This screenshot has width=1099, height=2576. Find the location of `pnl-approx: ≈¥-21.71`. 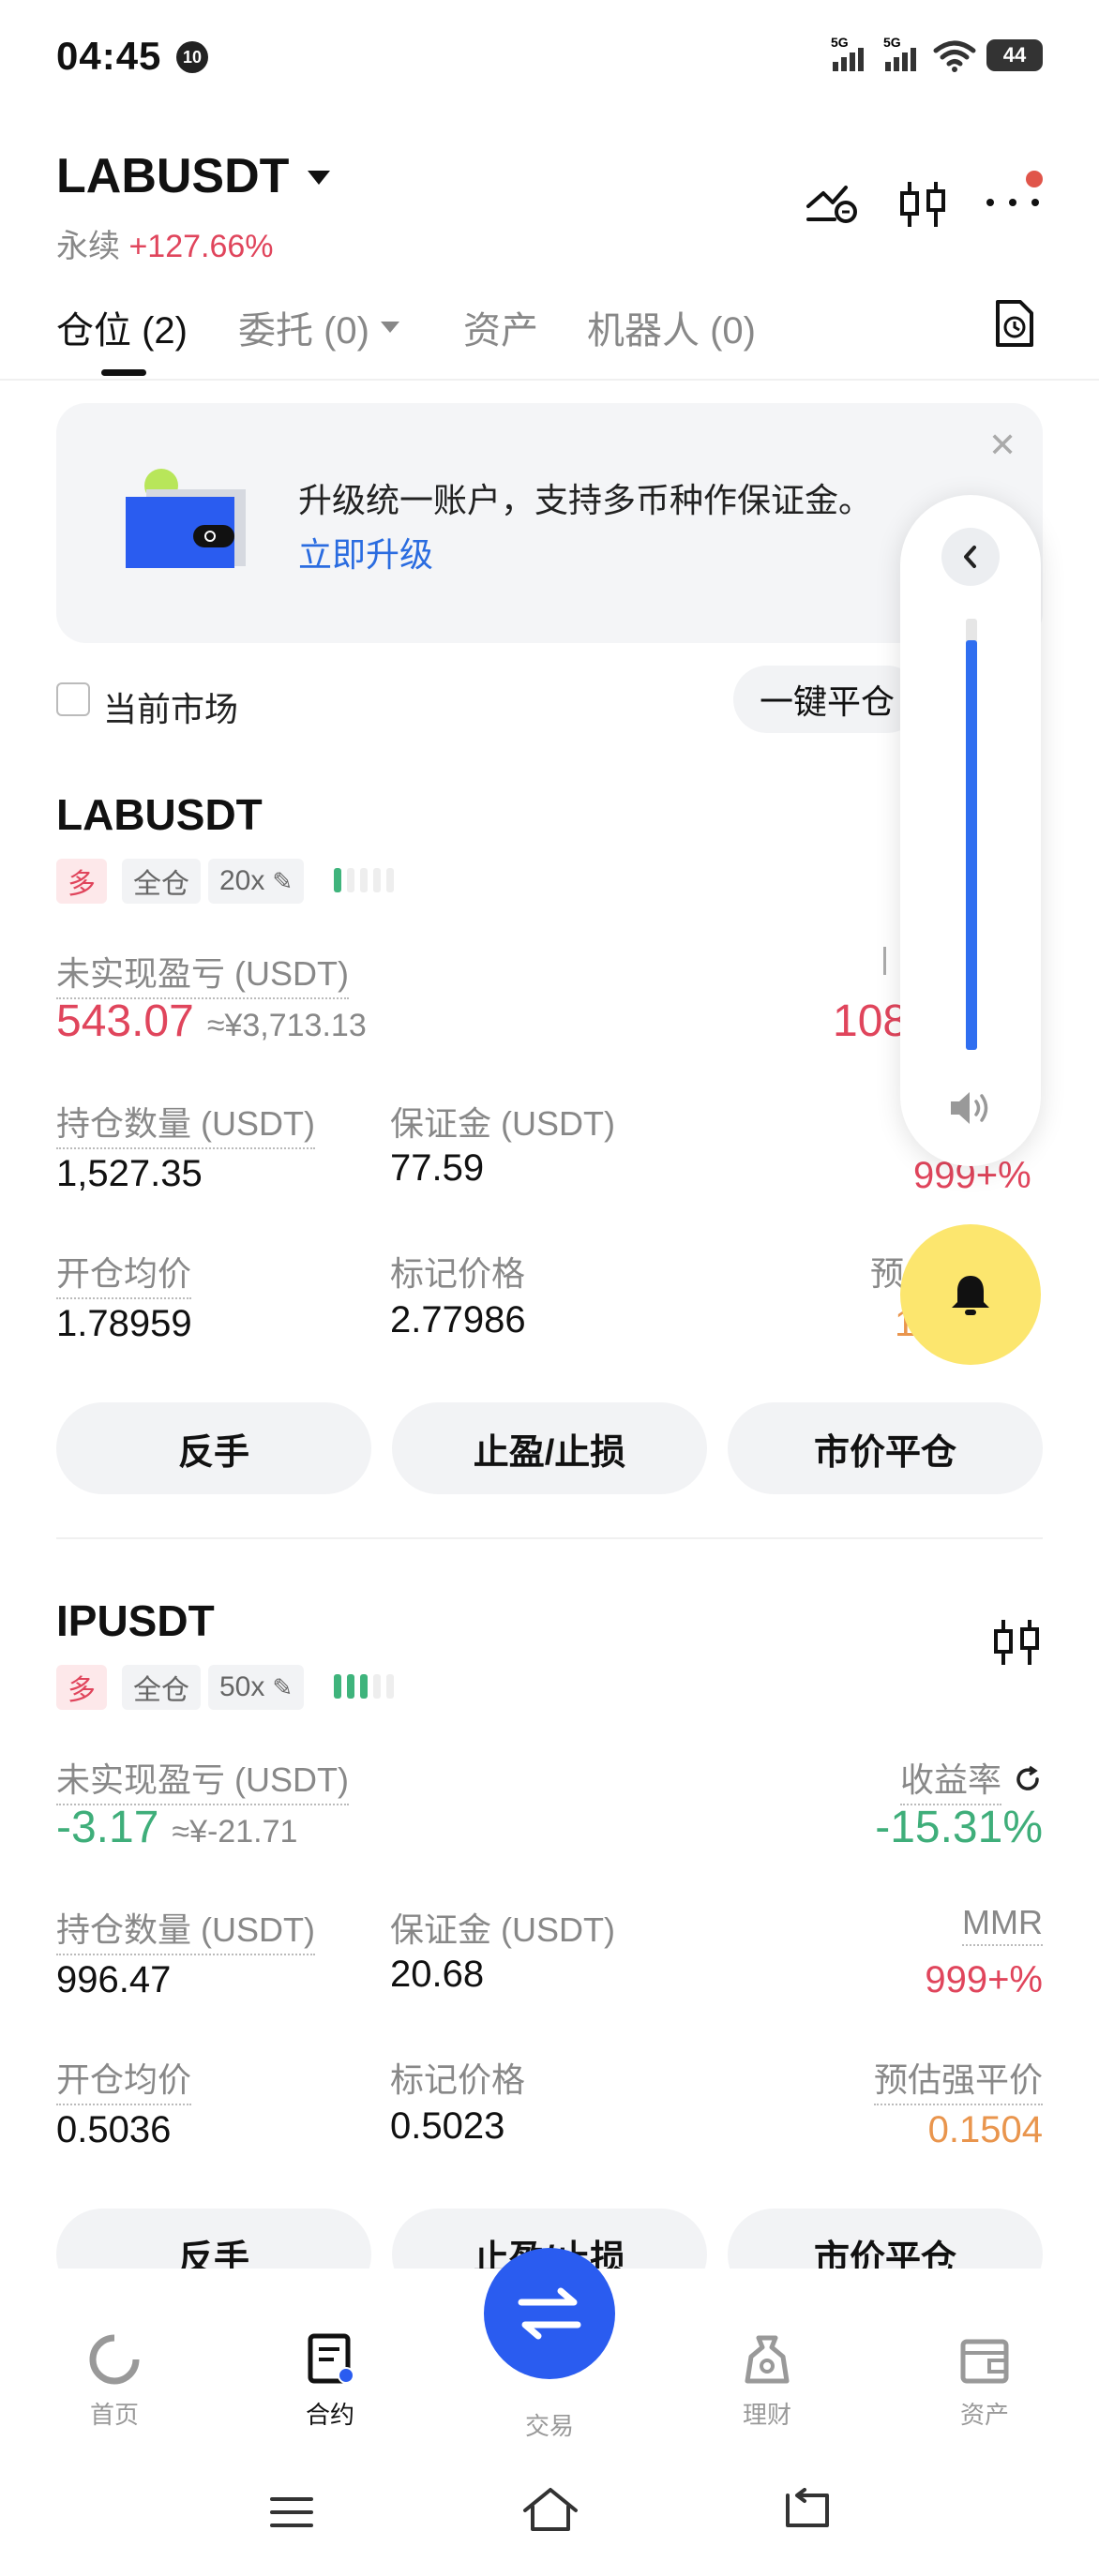

pnl-approx: ≈¥-21.71 is located at coordinates (235, 1832).